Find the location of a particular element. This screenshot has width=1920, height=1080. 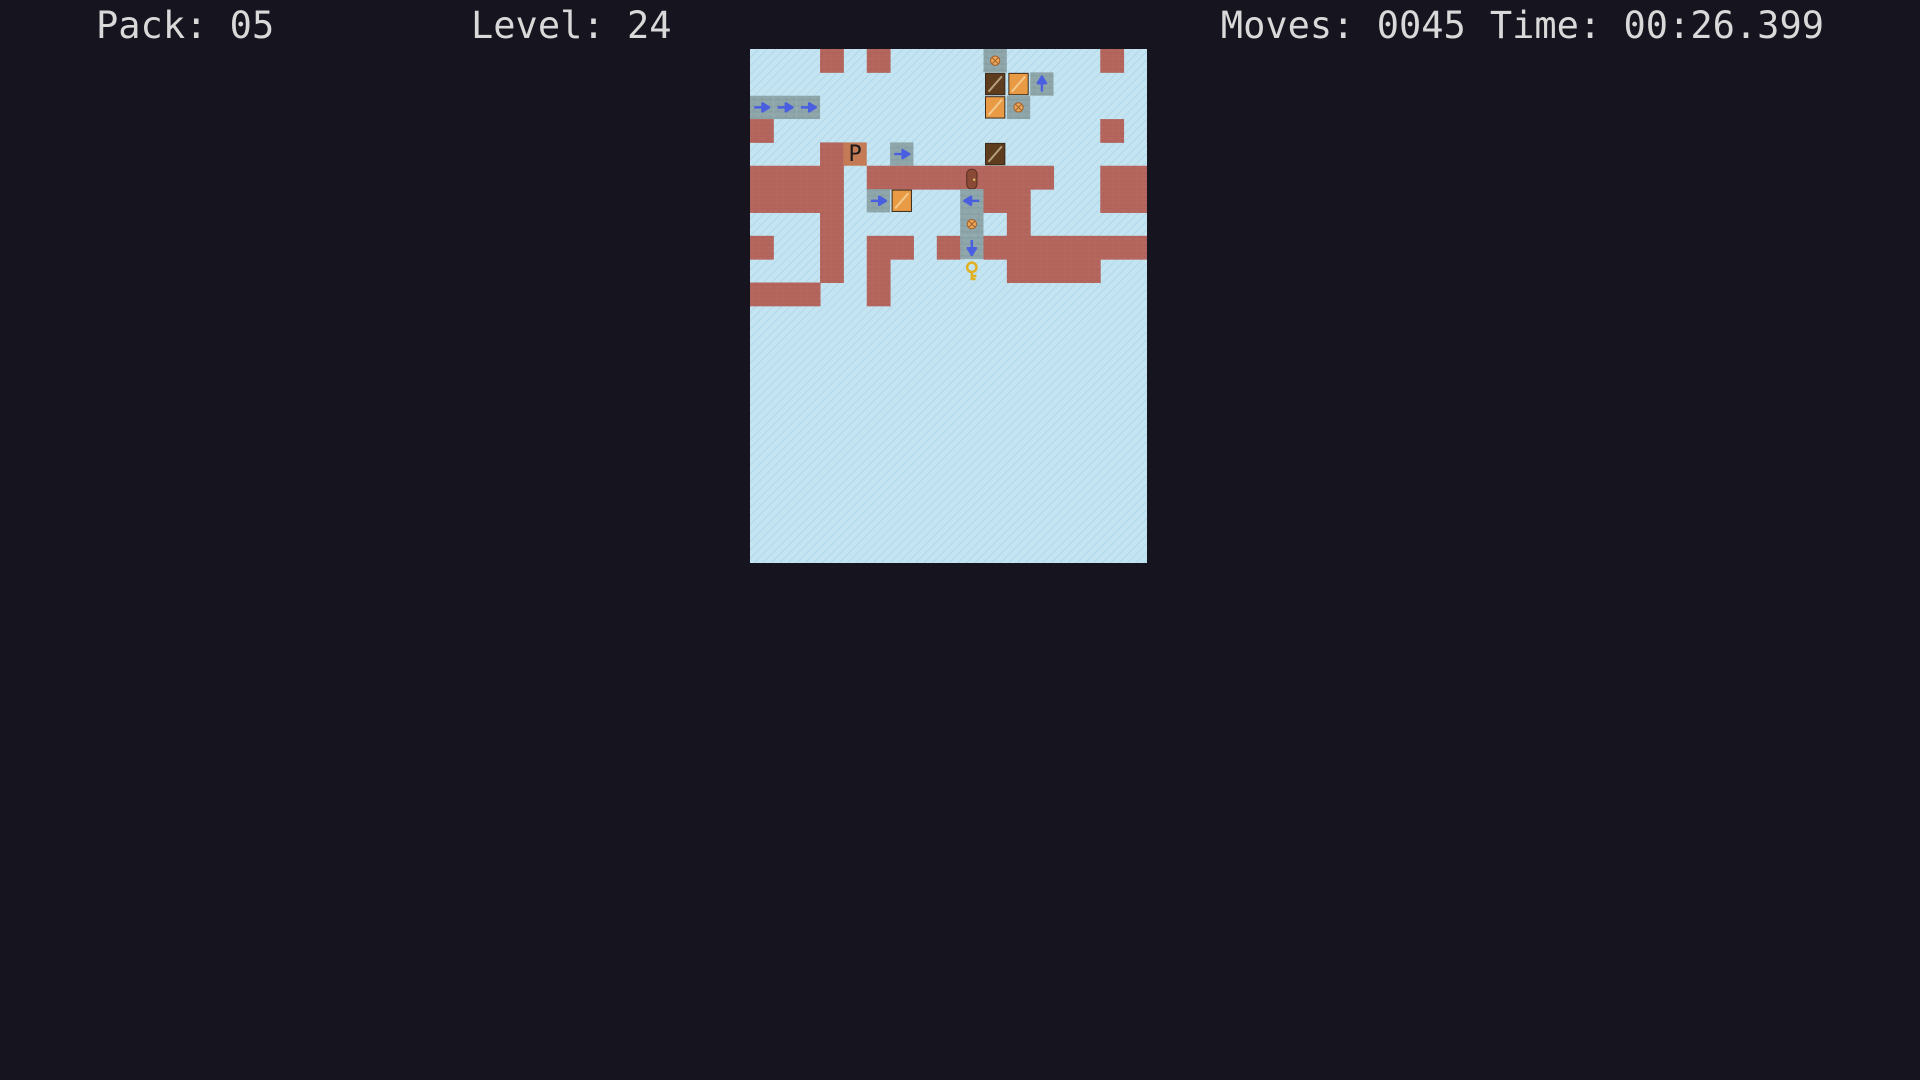

tile-conveyor-left is located at coordinates (972, 201).